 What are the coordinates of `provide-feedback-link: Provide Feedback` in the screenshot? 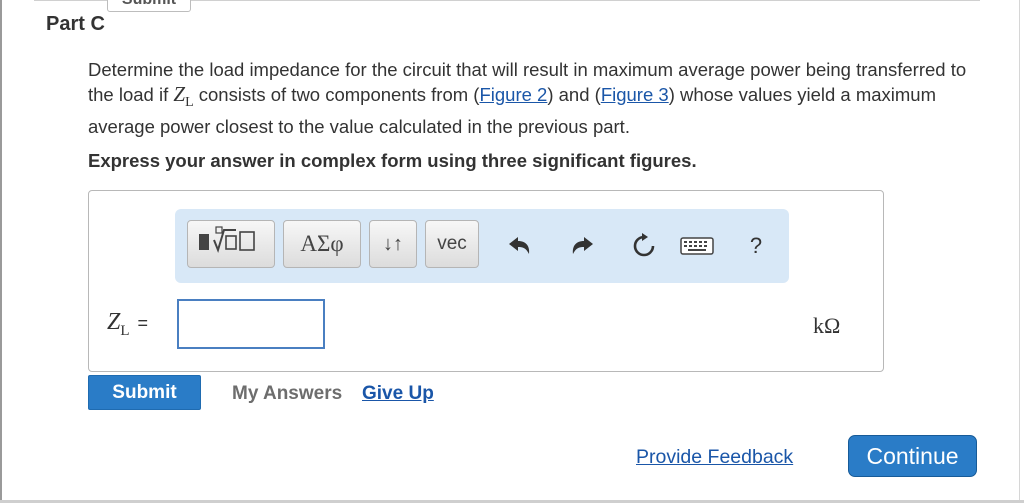 It's located at (714, 457).